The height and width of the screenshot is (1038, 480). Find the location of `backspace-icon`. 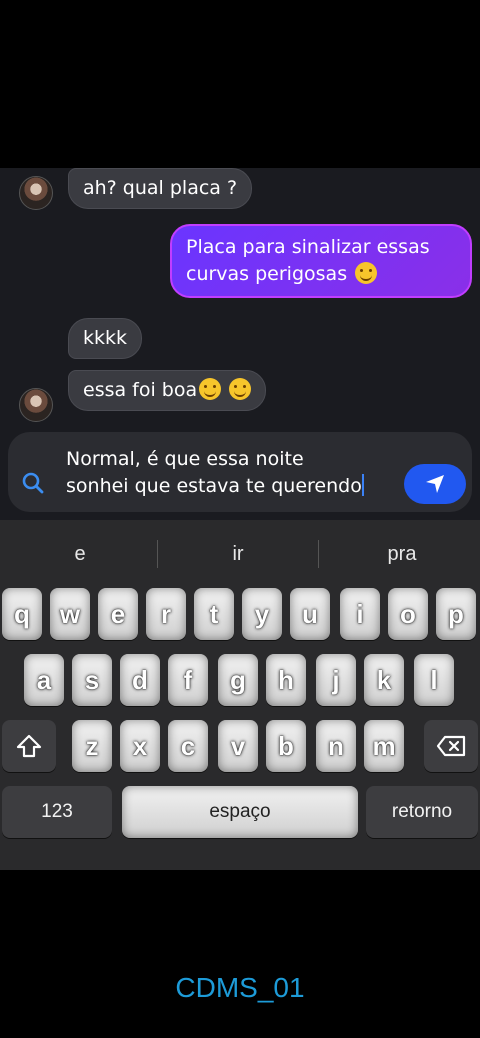

backspace-icon is located at coordinates (451, 746).